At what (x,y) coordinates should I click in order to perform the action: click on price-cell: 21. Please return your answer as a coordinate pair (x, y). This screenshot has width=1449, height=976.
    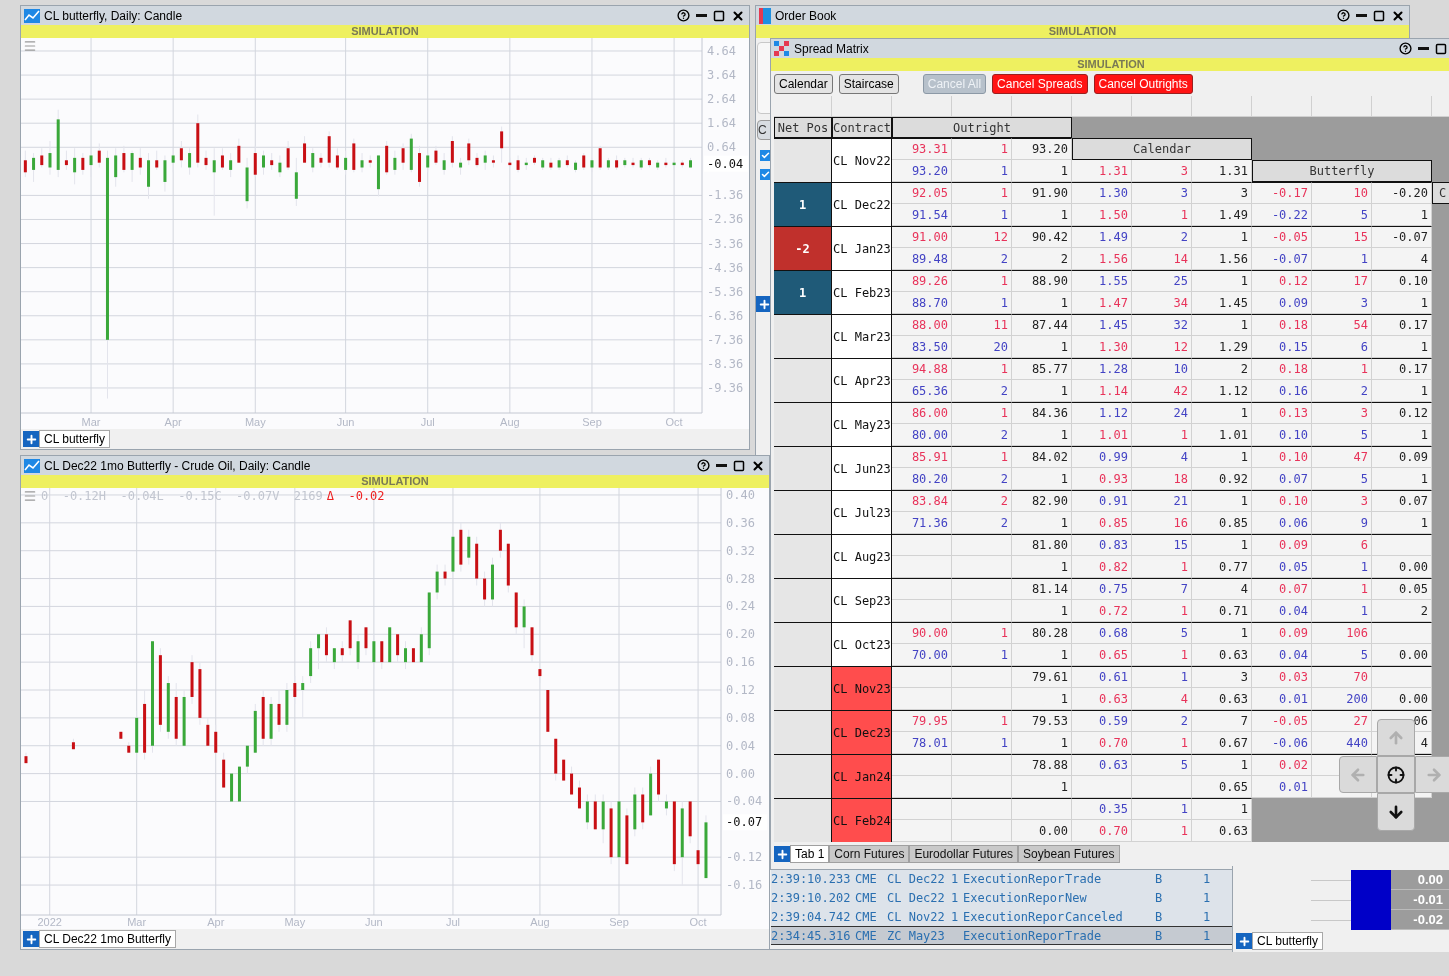
    Looking at the image, I should click on (1162, 501).